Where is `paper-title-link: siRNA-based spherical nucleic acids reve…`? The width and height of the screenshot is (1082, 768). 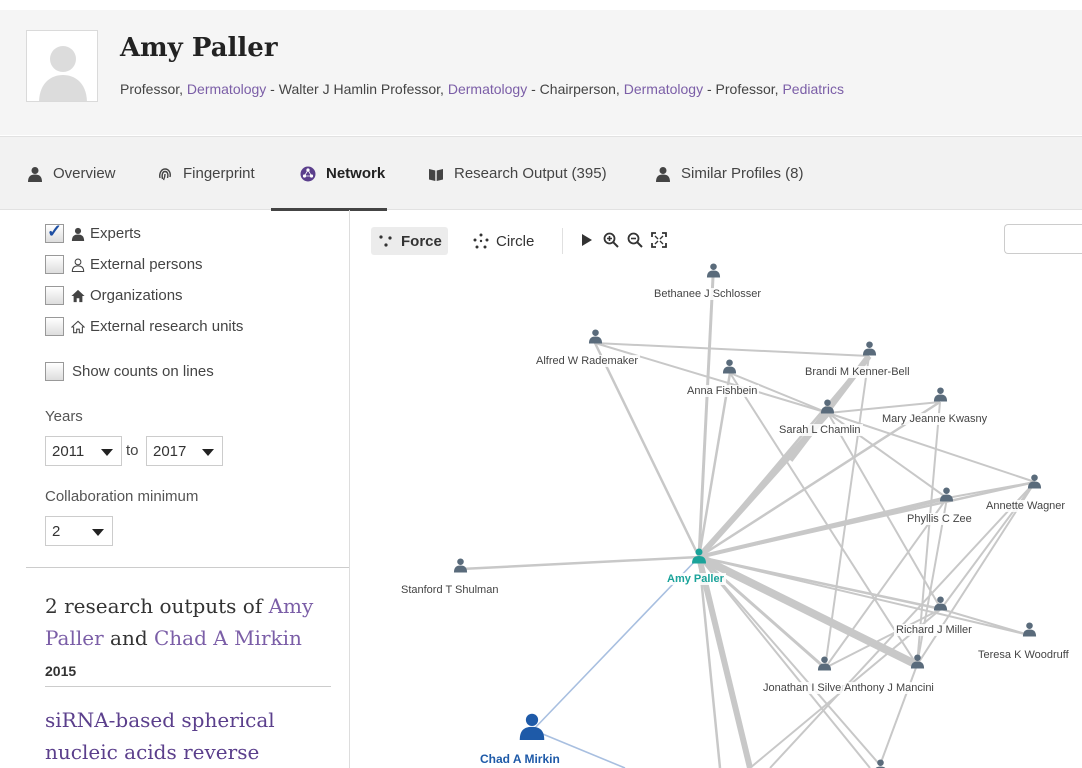 paper-title-link: siRNA-based spherical nucleic acids reve… is located at coordinates (195, 736).